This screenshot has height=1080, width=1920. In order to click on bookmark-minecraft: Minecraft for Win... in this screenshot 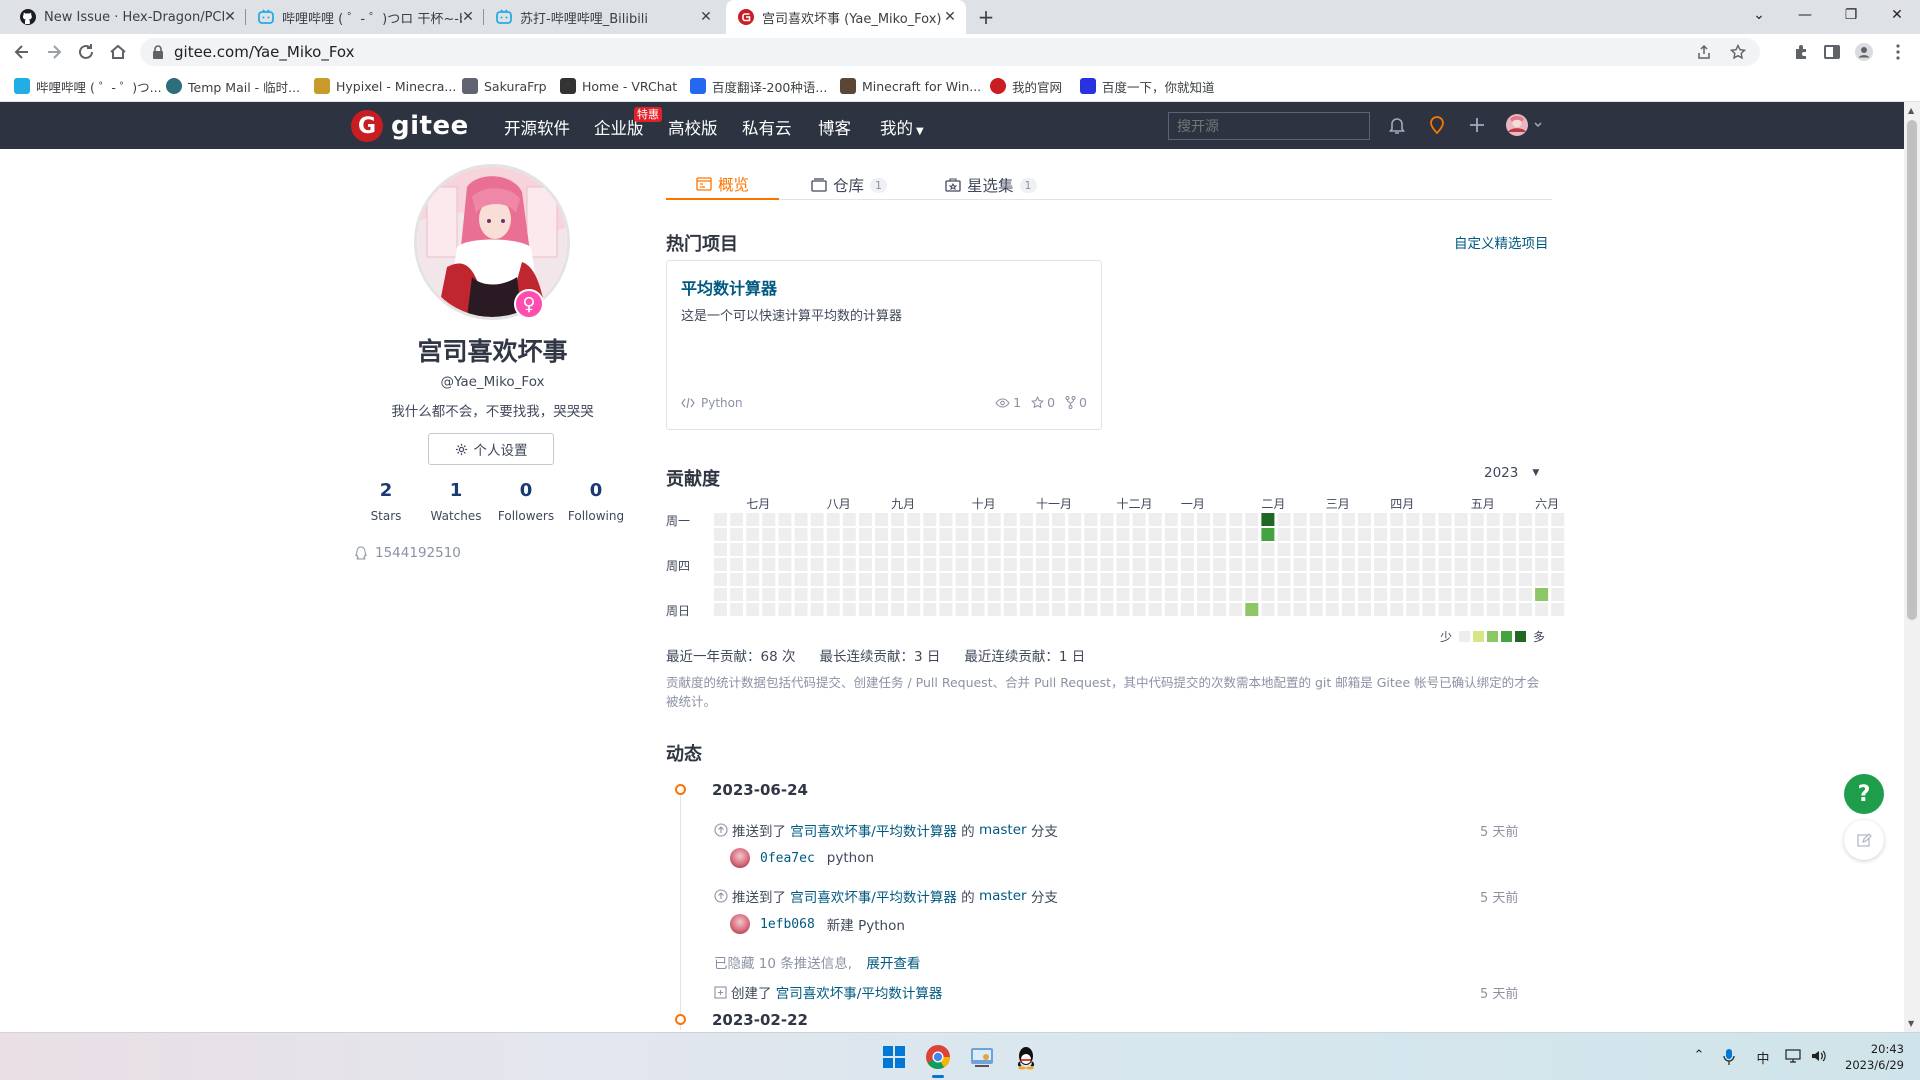, I will do `click(910, 86)`.